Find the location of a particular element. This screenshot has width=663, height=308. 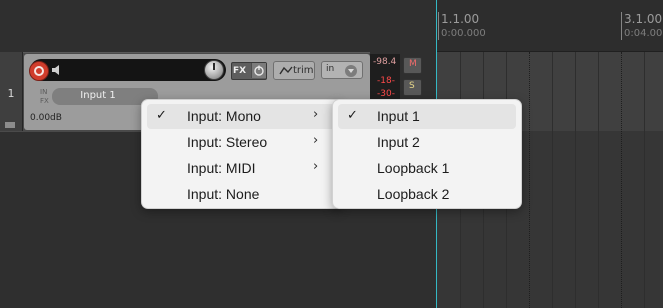

menu-item-label: Input: Mono is located at coordinates (224, 116).